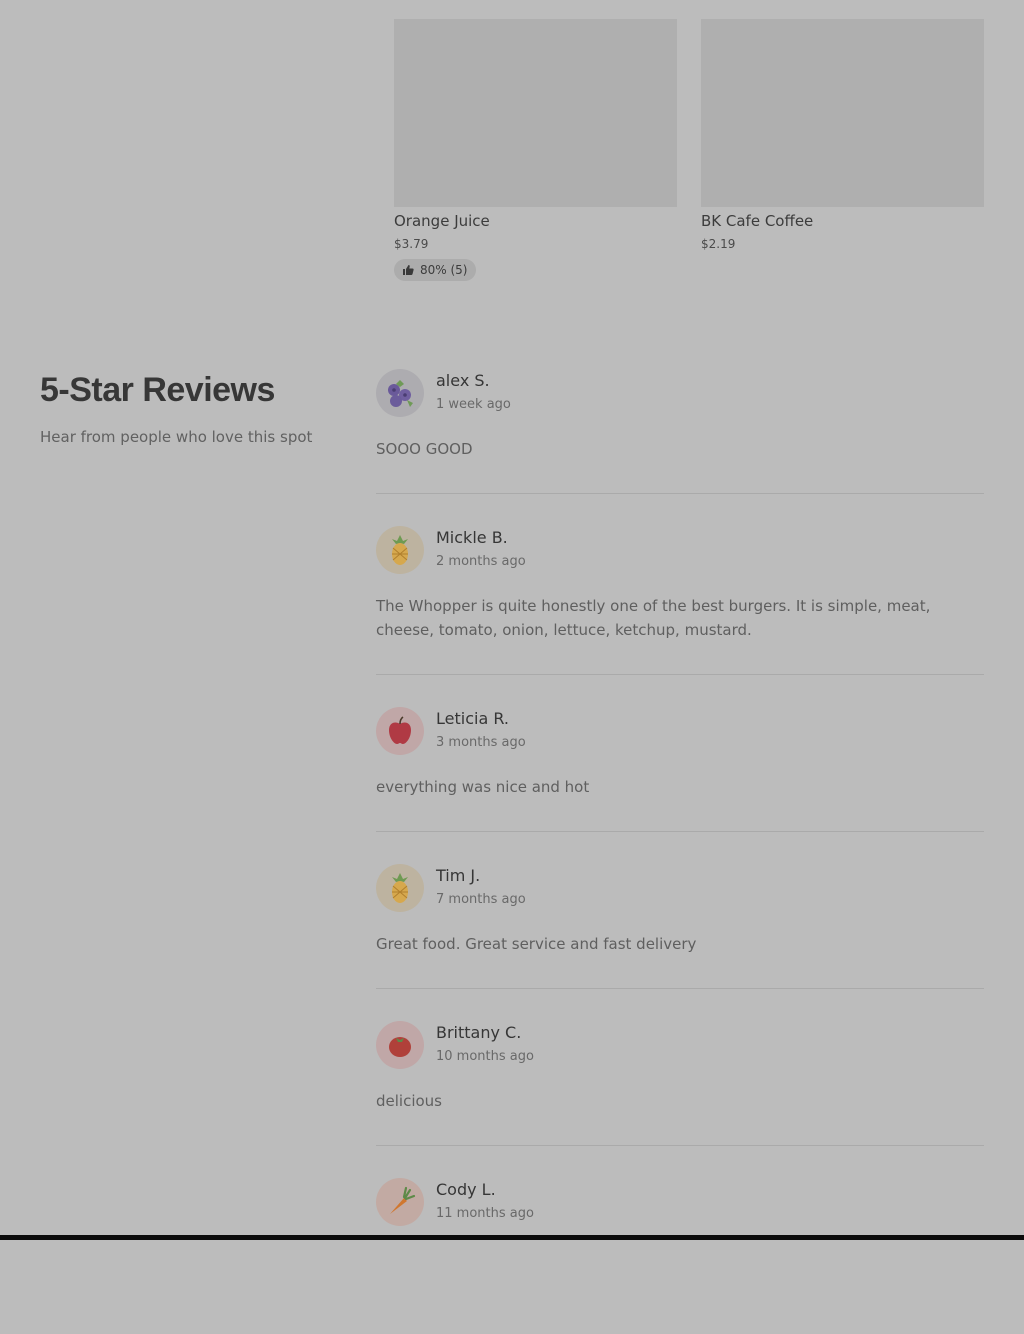 The image size is (1024, 1334). I want to click on carrot-icon, so click(400, 1202).